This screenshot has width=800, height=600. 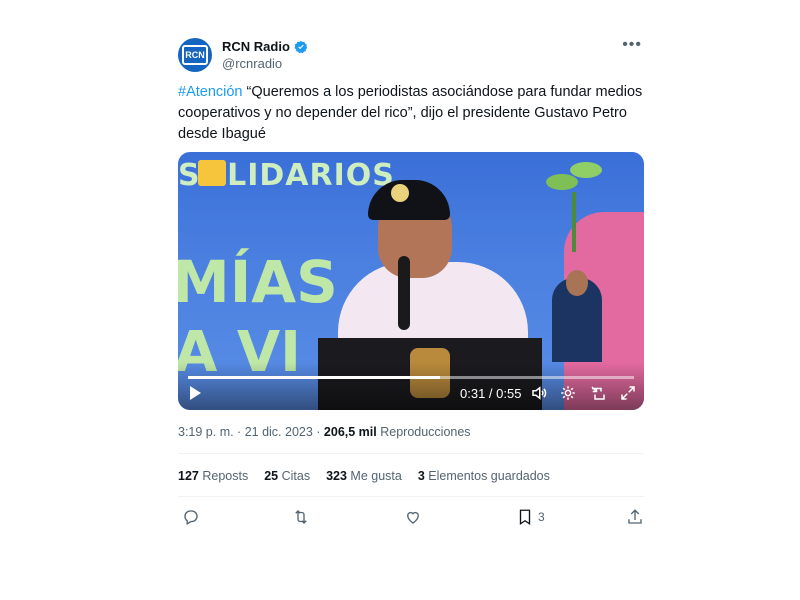 What do you see at coordinates (568, 393) in the screenshot?
I see `settings-gear-icon` at bounding box center [568, 393].